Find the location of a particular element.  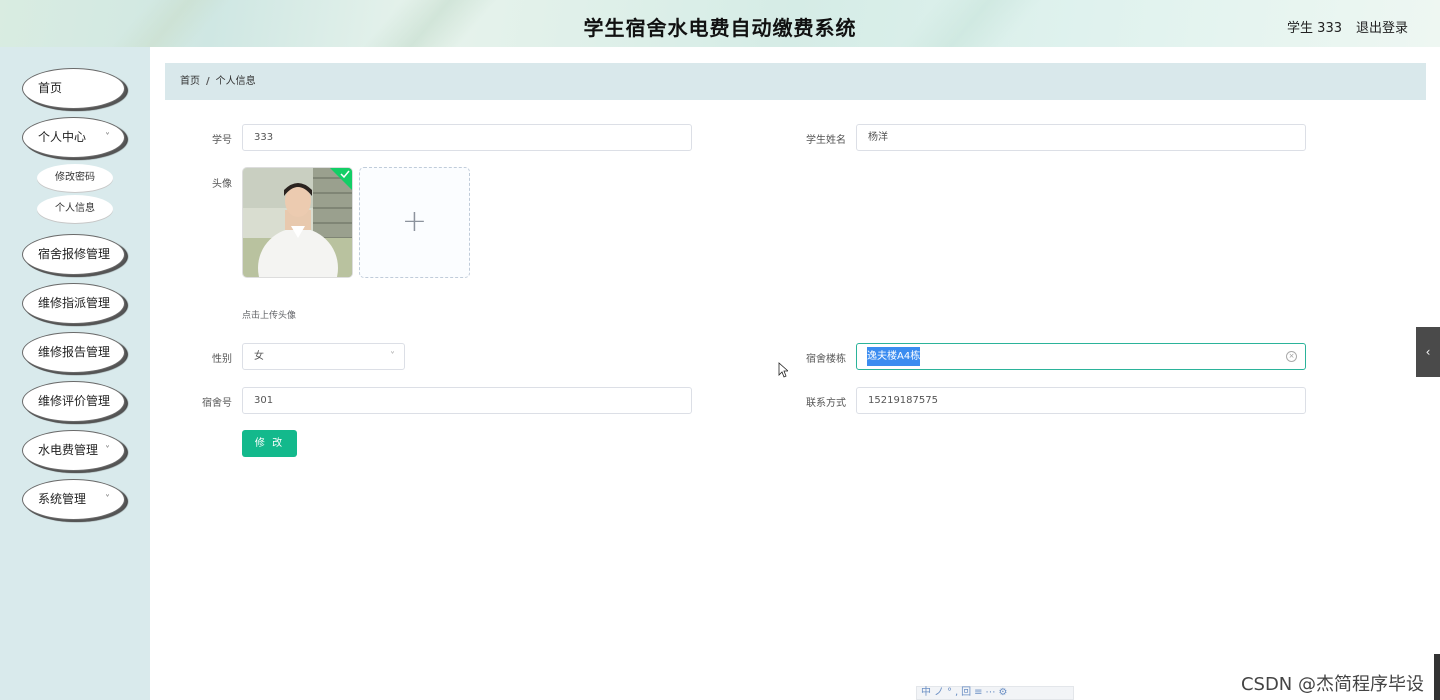

watermark: CSDN @杰简程序毕设 is located at coordinates (1332, 684).